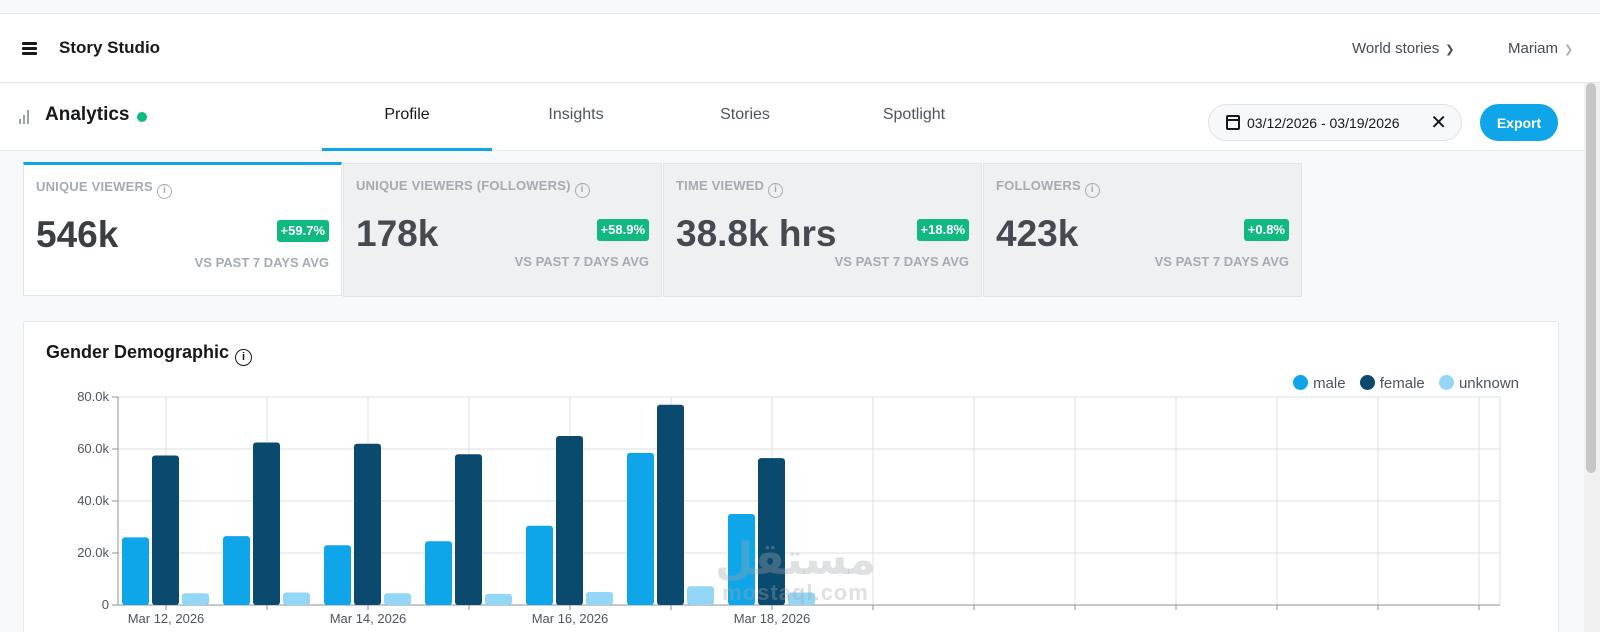 The height and width of the screenshot is (632, 1600). Describe the element at coordinates (622, 230) in the screenshot. I see `metric-change-badge: +58.9%` at that location.